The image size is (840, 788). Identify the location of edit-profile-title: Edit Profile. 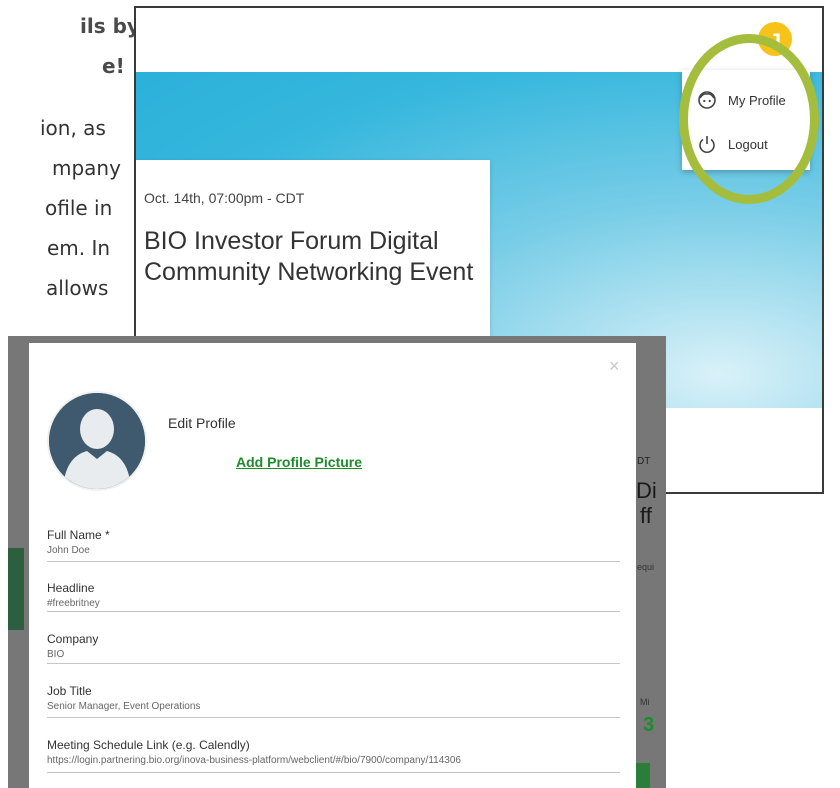
(202, 423).